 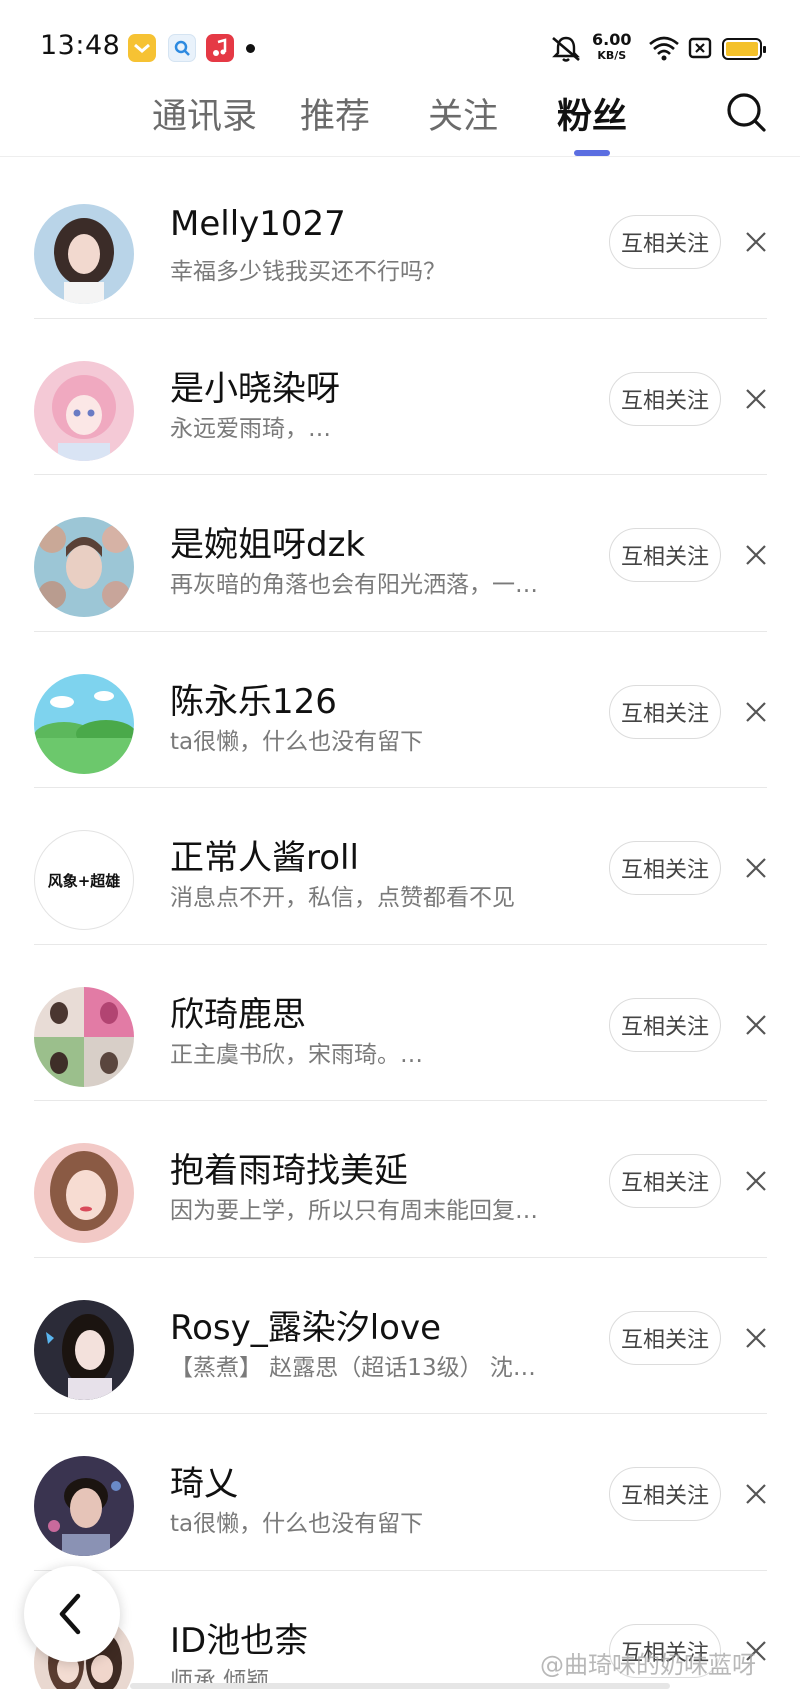 What do you see at coordinates (400, 710) in the screenshot?
I see `list-item: 陈永乐126 ta很懒，什么也没有留下 互相关注` at bounding box center [400, 710].